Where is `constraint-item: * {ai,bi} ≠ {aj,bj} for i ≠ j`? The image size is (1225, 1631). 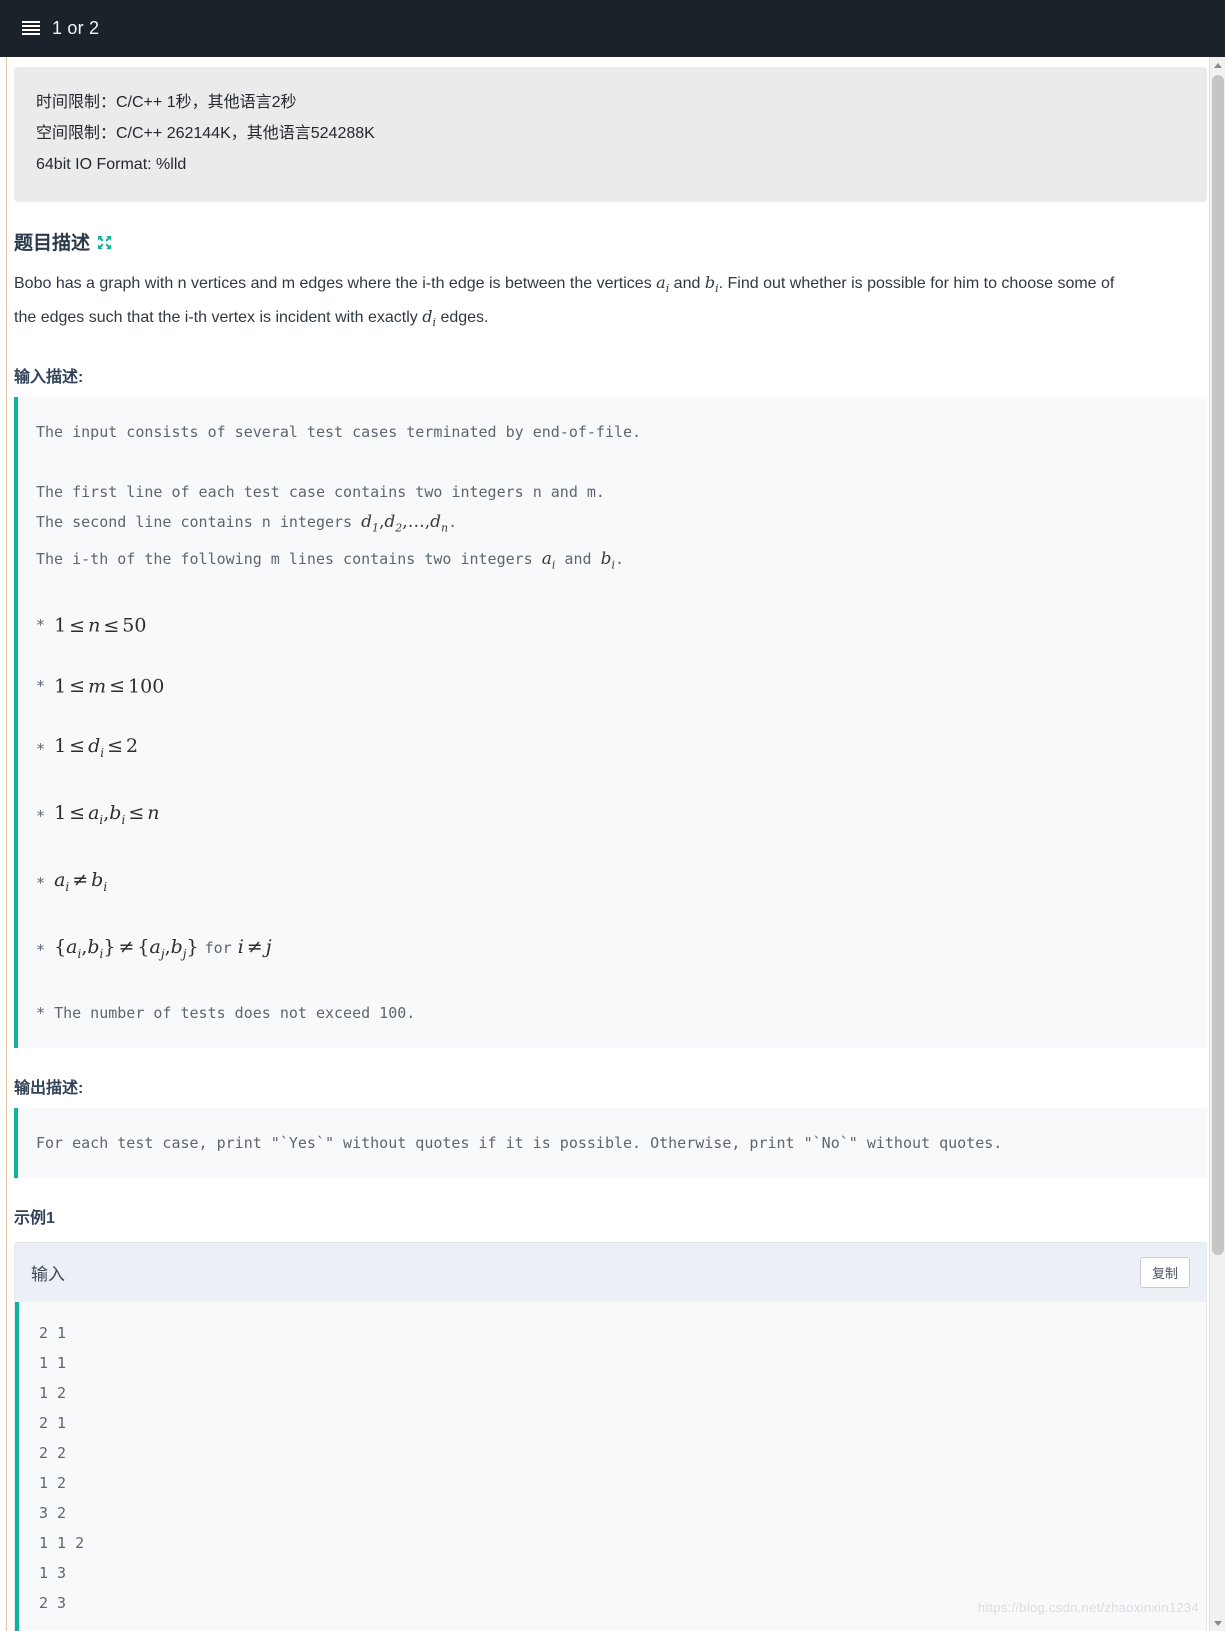 constraint-item: * {ai,bi} ≠ {aj,bj} for i ≠ j is located at coordinates (154, 948).